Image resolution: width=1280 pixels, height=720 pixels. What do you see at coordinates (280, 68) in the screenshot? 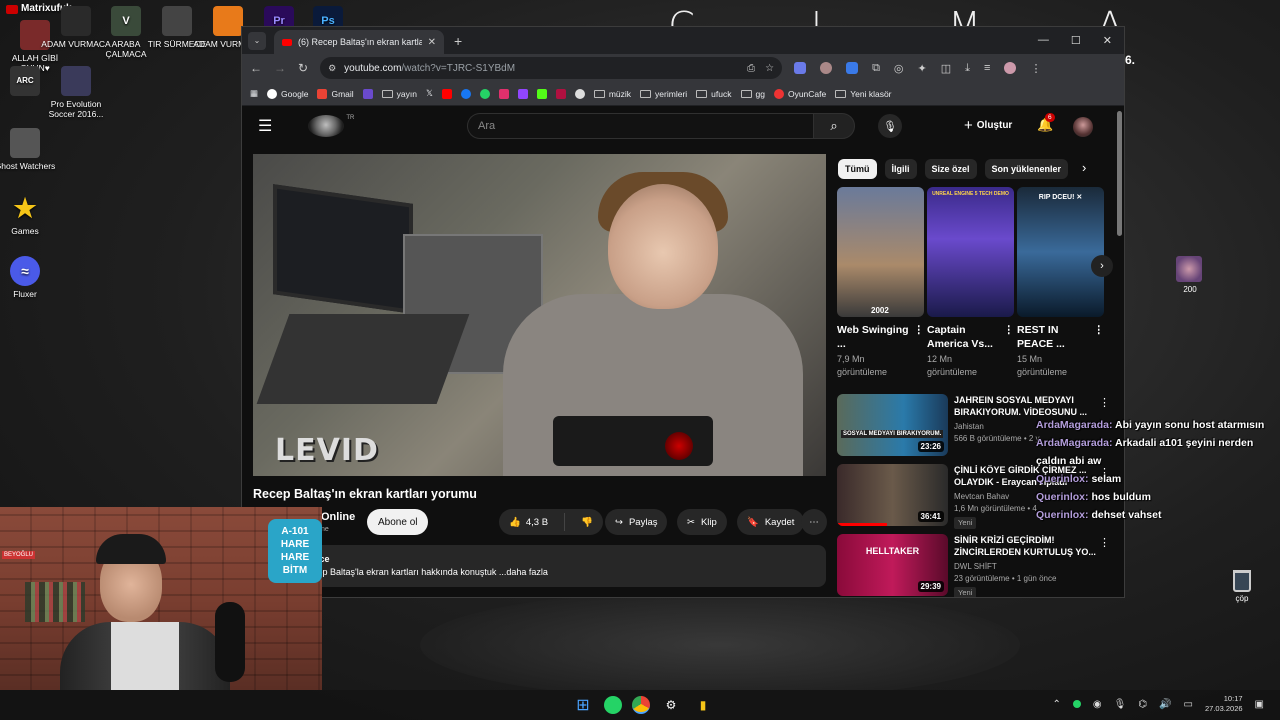
I see `forward-icon: →` at bounding box center [280, 68].